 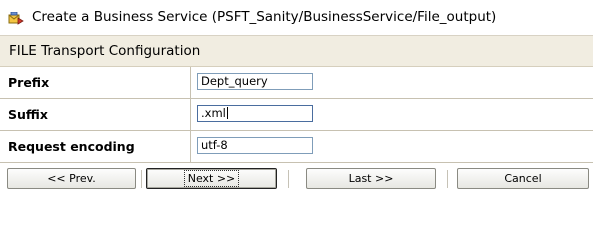 I want to click on form-row-request-encoding: Request encoding utf-8, so click(x=296, y=147).